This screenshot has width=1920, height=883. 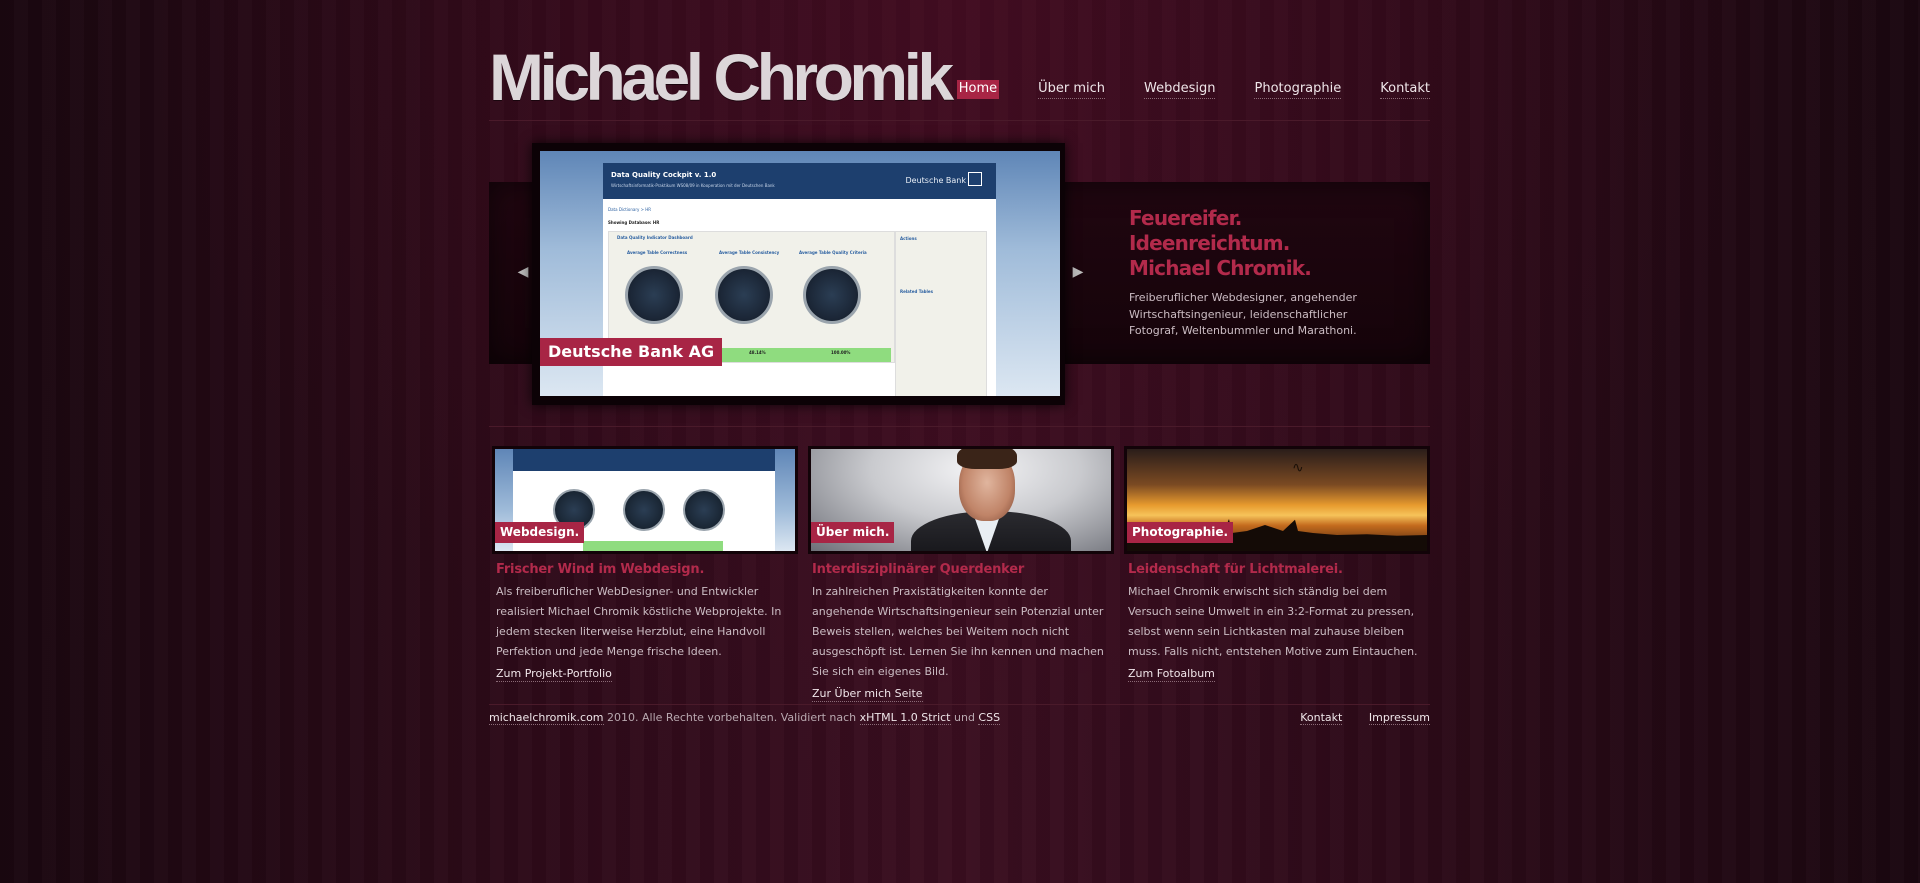 I want to click on teaser-thumbnail: ∿ Photographie., so click(x=1277, y=500).